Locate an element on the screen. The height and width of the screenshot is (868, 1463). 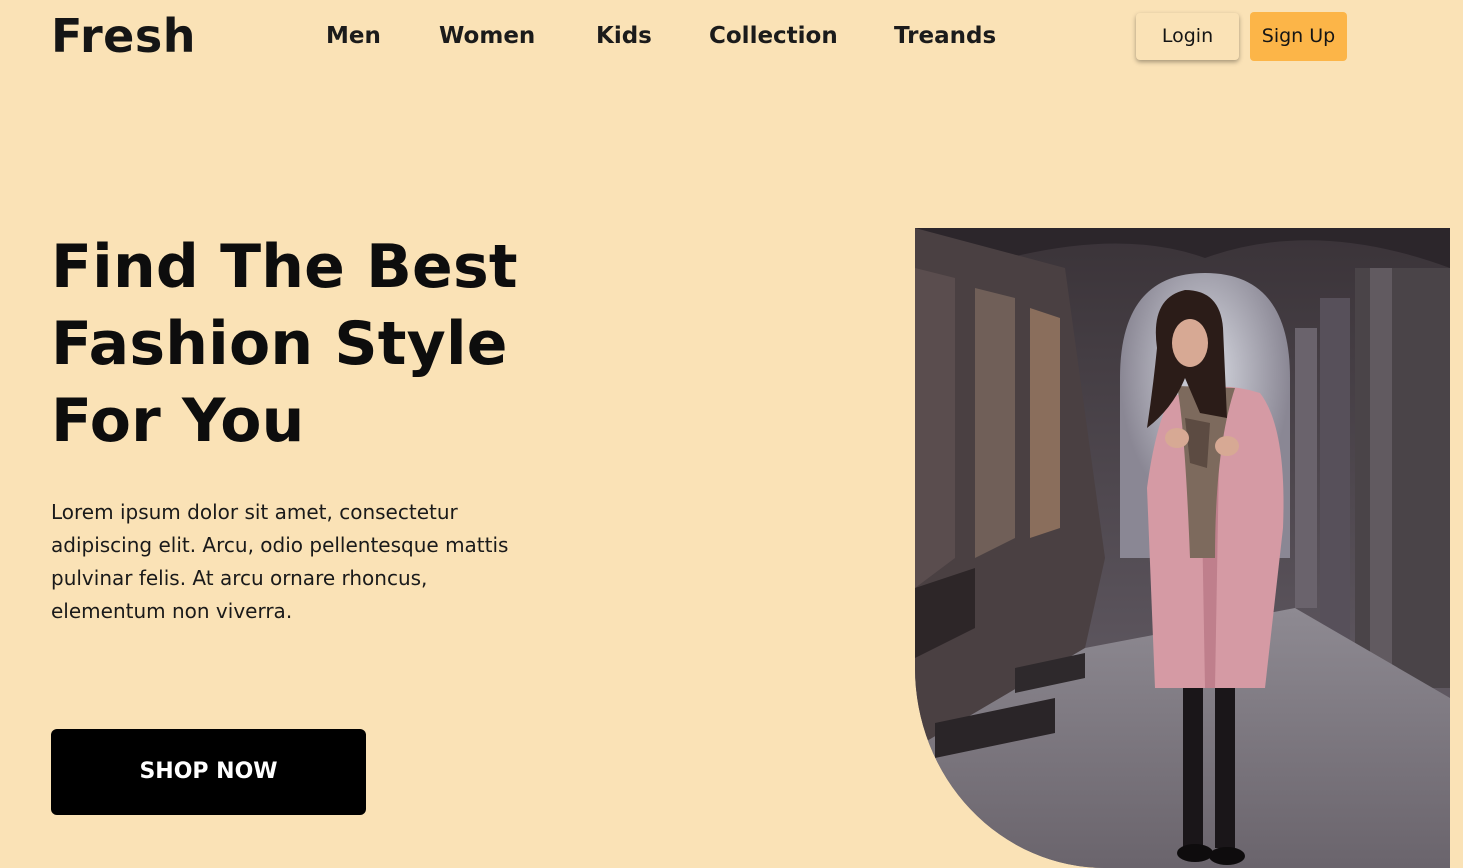
hero-title: Find The Best Fashion Style For You is located at coordinates (331, 344).